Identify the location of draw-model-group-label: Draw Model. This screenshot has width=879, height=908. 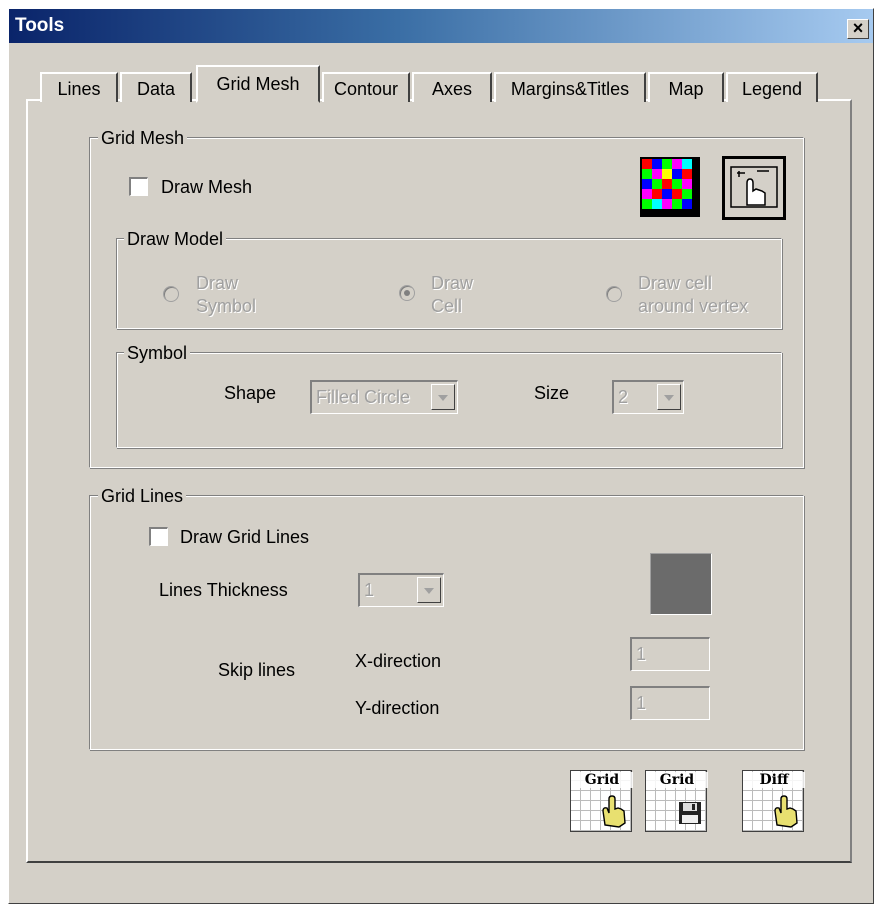
(175, 239).